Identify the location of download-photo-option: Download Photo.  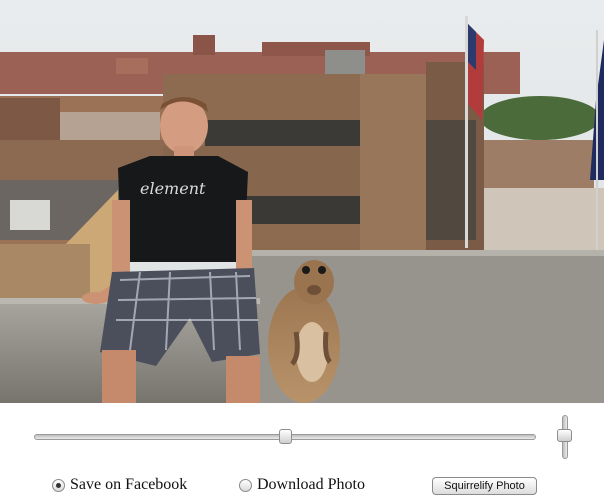
(302, 485).